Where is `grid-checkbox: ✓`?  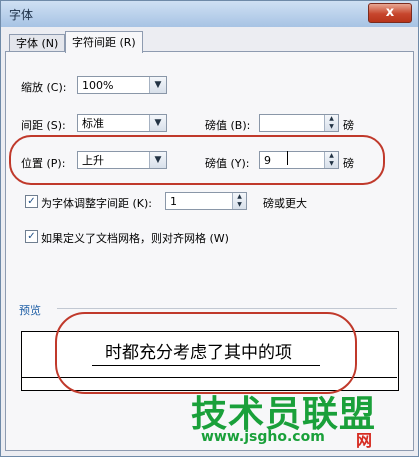
grid-checkbox: ✓ is located at coordinates (31, 236).